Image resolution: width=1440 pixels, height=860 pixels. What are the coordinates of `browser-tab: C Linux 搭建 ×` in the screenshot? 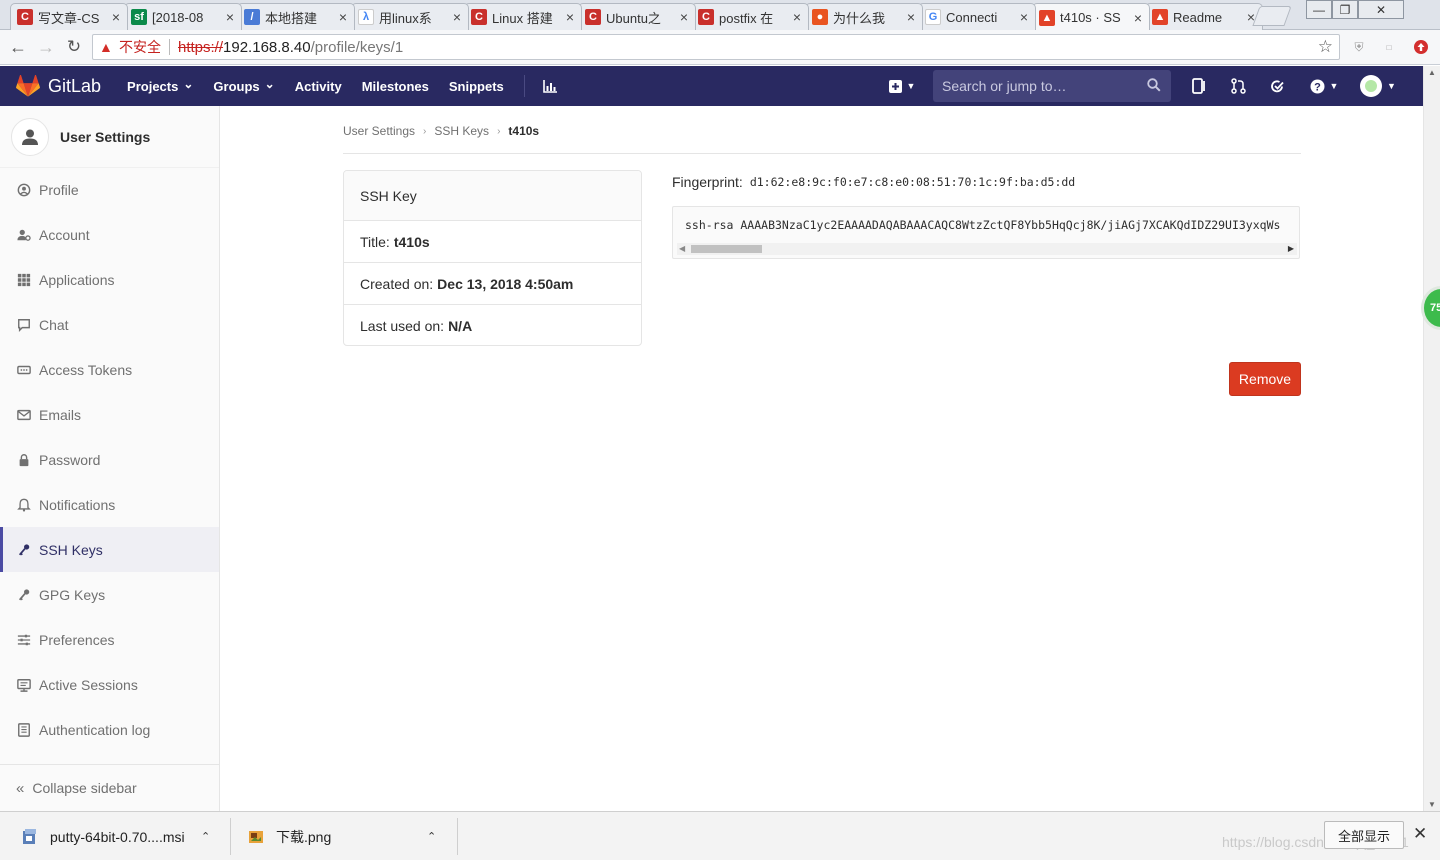 It's located at (523, 16).